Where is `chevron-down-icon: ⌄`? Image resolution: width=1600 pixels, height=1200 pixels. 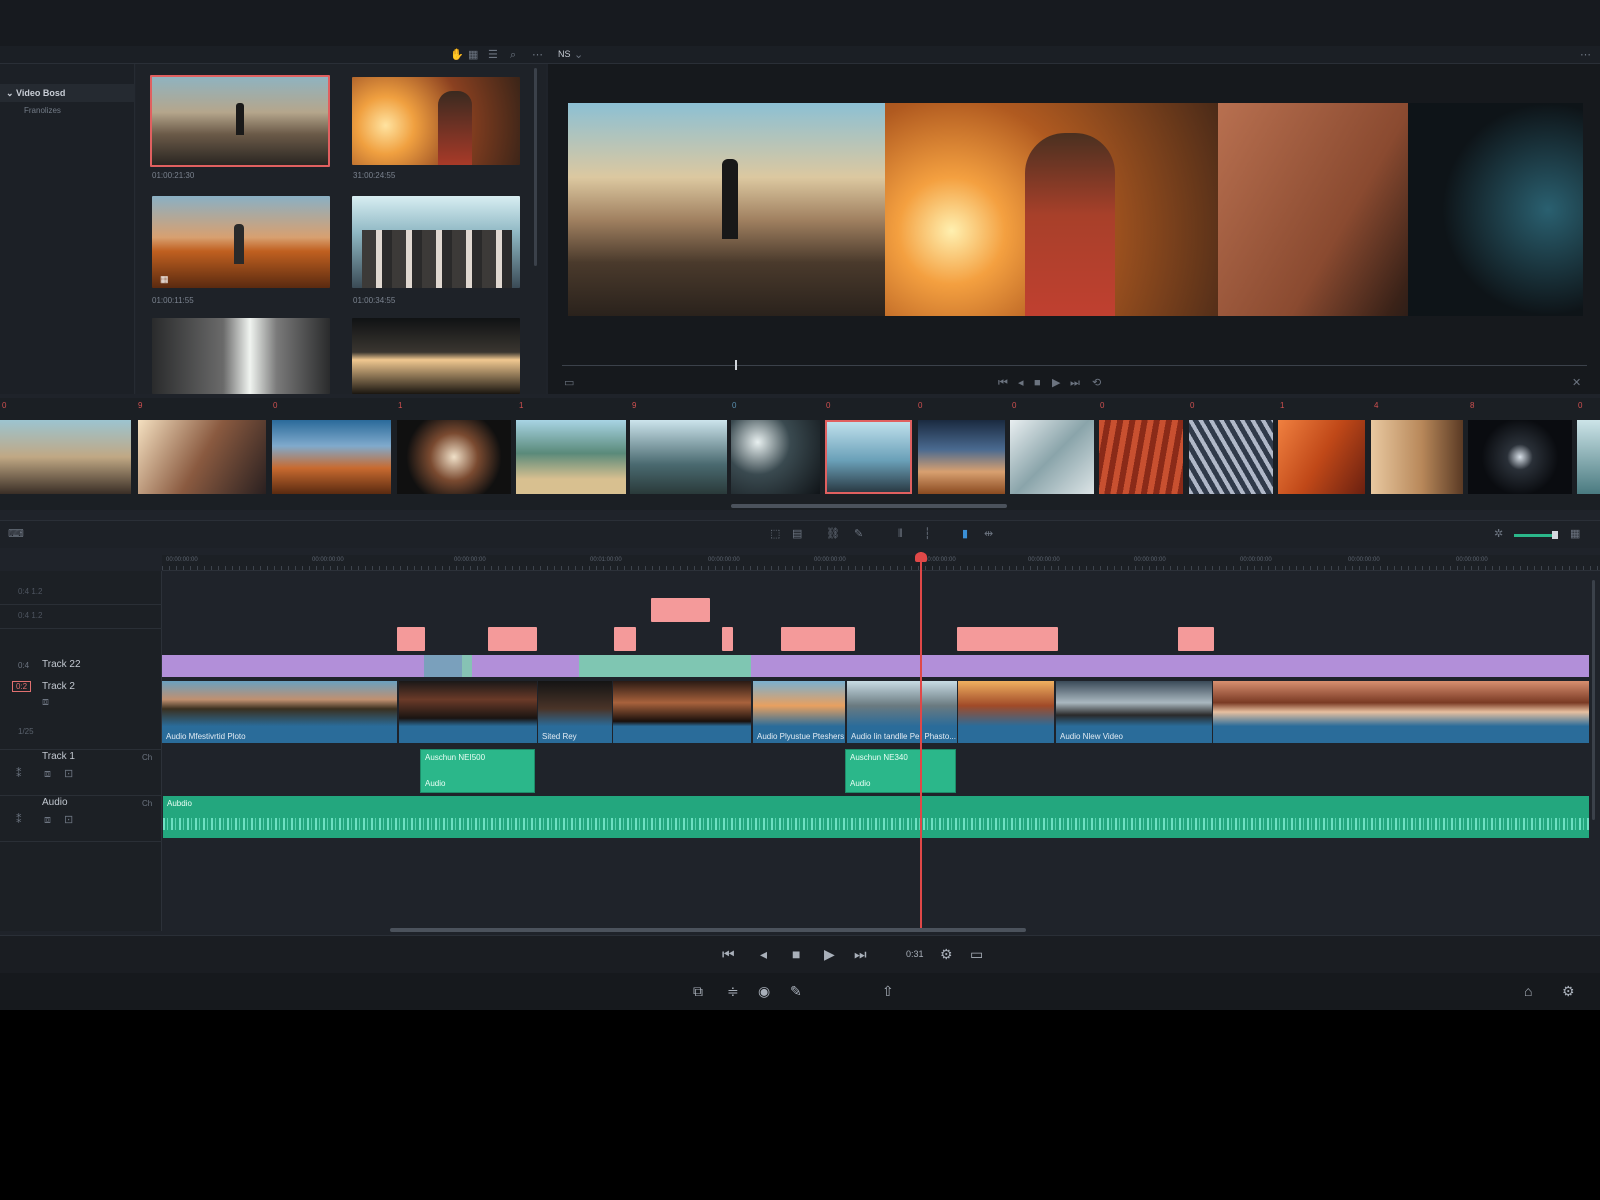 chevron-down-icon: ⌄ is located at coordinates (578, 55).